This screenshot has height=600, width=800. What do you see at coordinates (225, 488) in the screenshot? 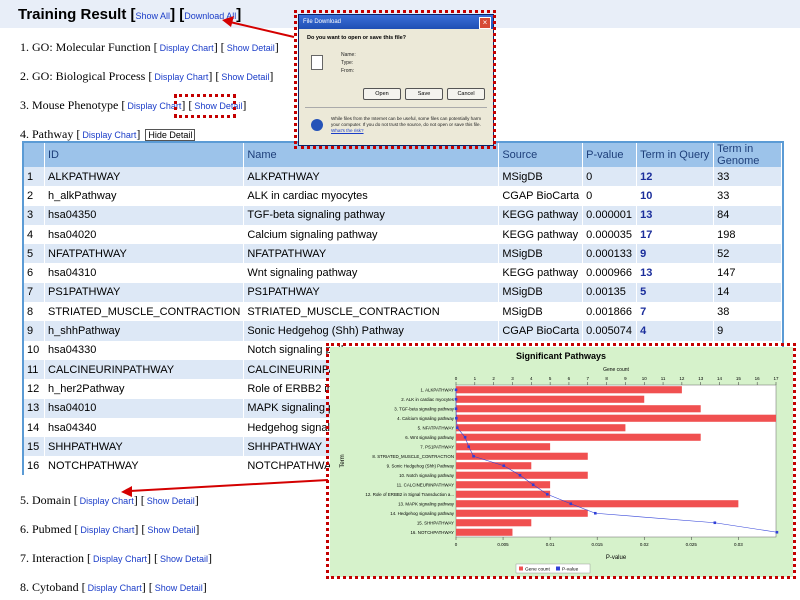
I see `arrow-domain-to-chart` at bounding box center [225, 488].